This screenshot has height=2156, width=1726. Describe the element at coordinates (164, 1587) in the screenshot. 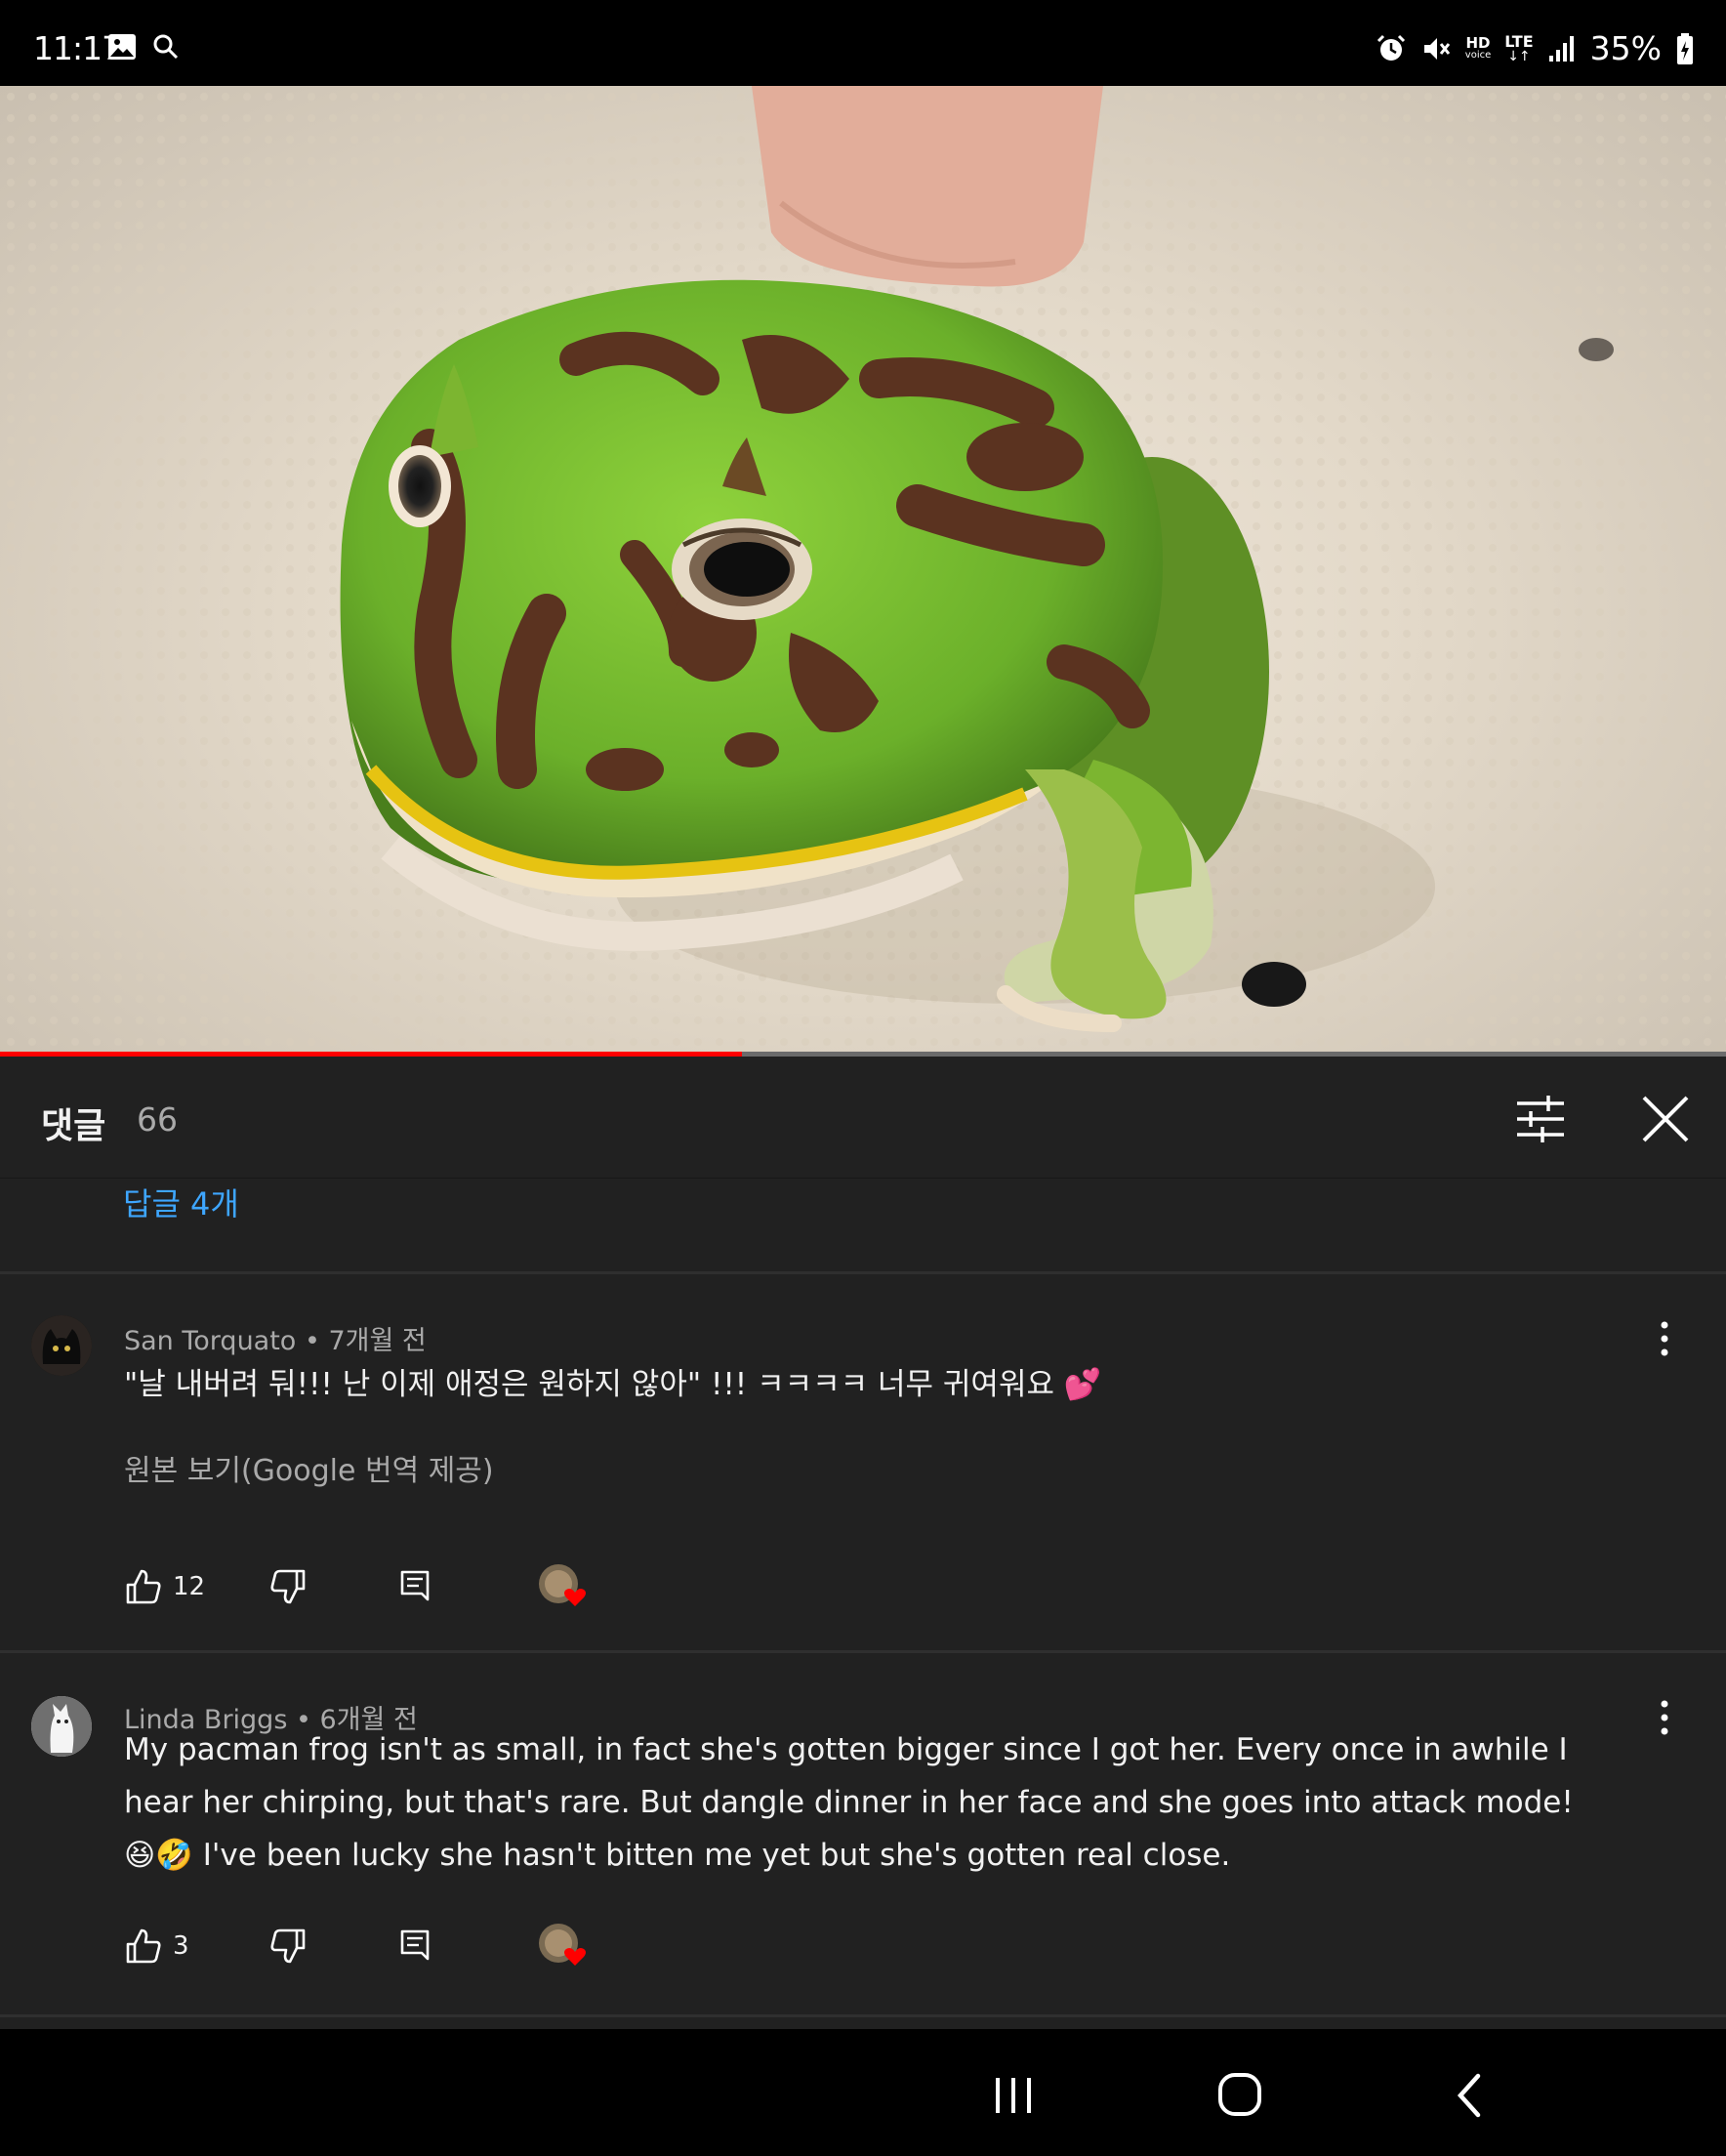

I see `like-button: 12` at that location.